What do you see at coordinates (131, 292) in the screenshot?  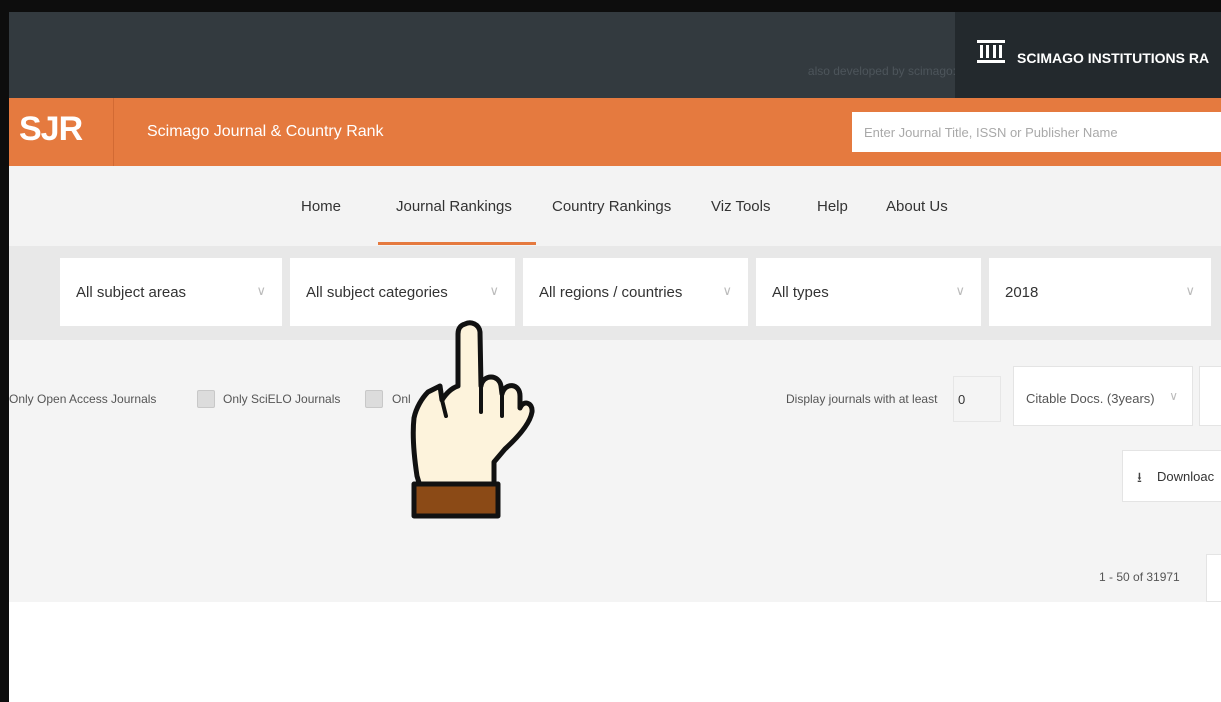 I see `subject-areas-label: All subject areas` at bounding box center [131, 292].